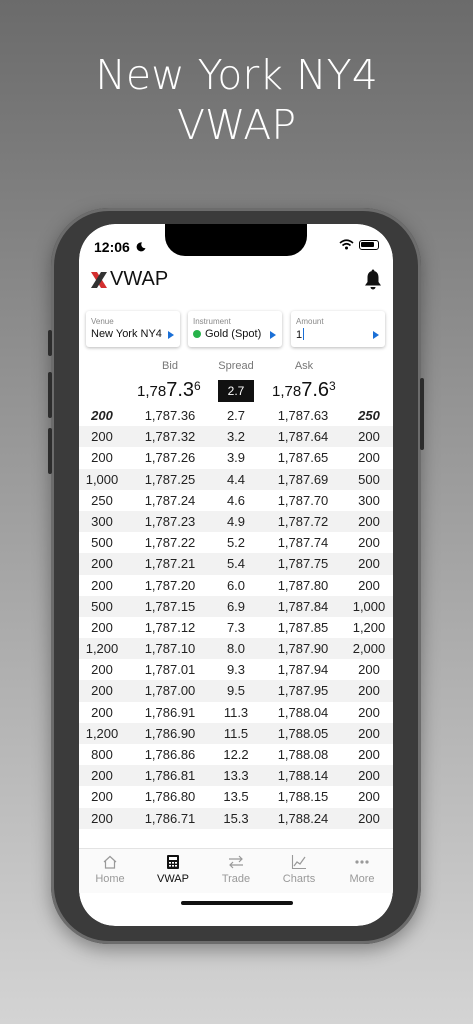 The image size is (473, 1024). I want to click on table-row: 500 1,787.15 6.9 1,787.84 1,000, so click(236, 606).